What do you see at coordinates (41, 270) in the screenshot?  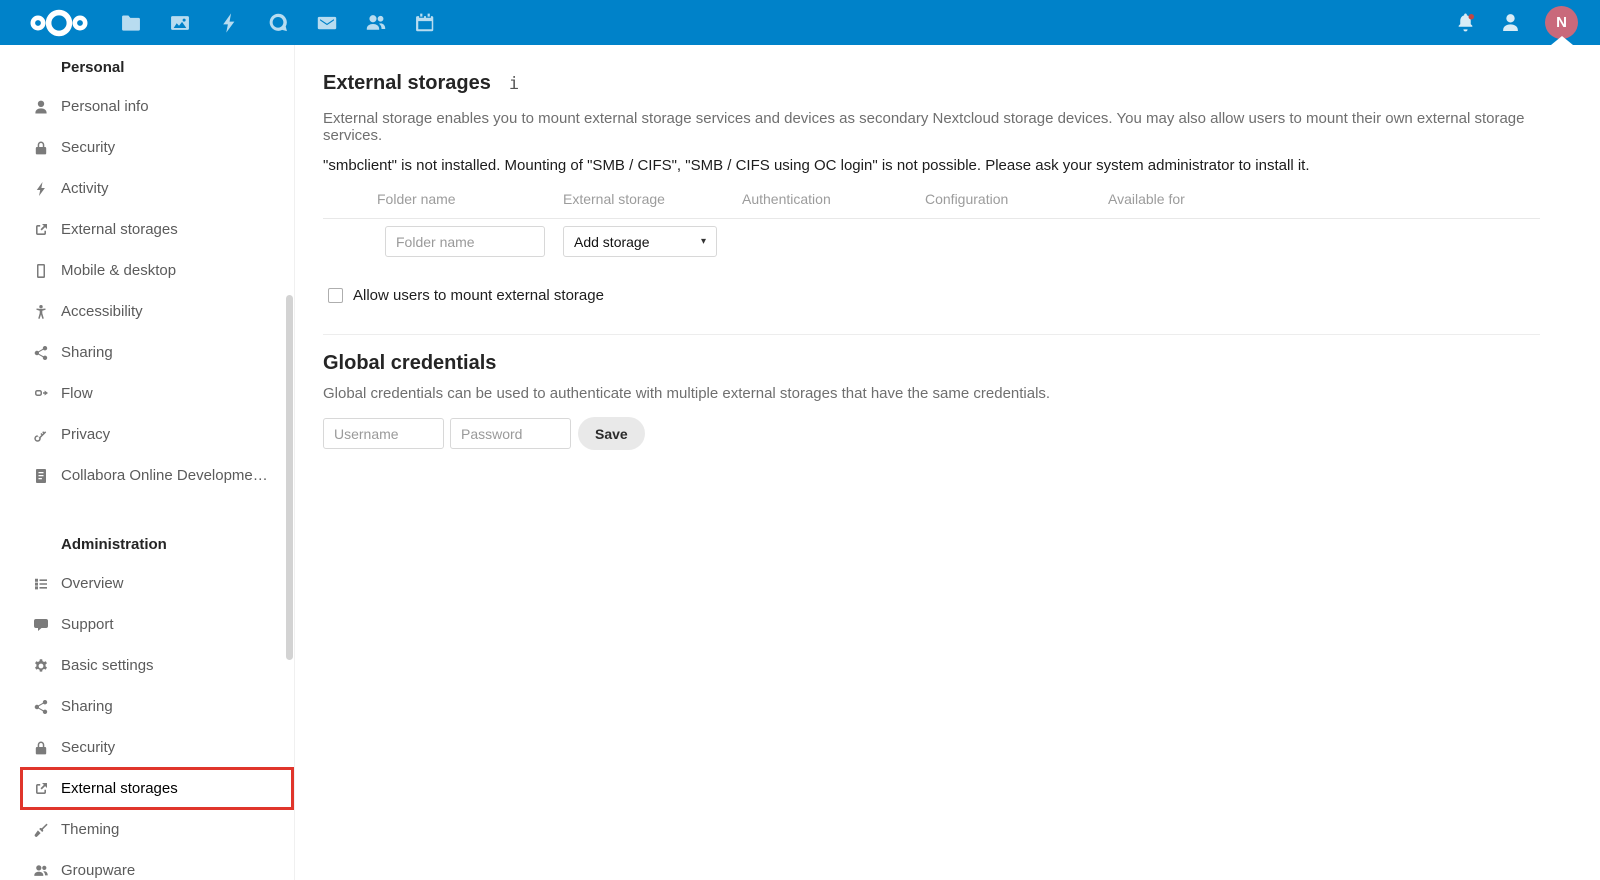 I see `mobile-icon` at bounding box center [41, 270].